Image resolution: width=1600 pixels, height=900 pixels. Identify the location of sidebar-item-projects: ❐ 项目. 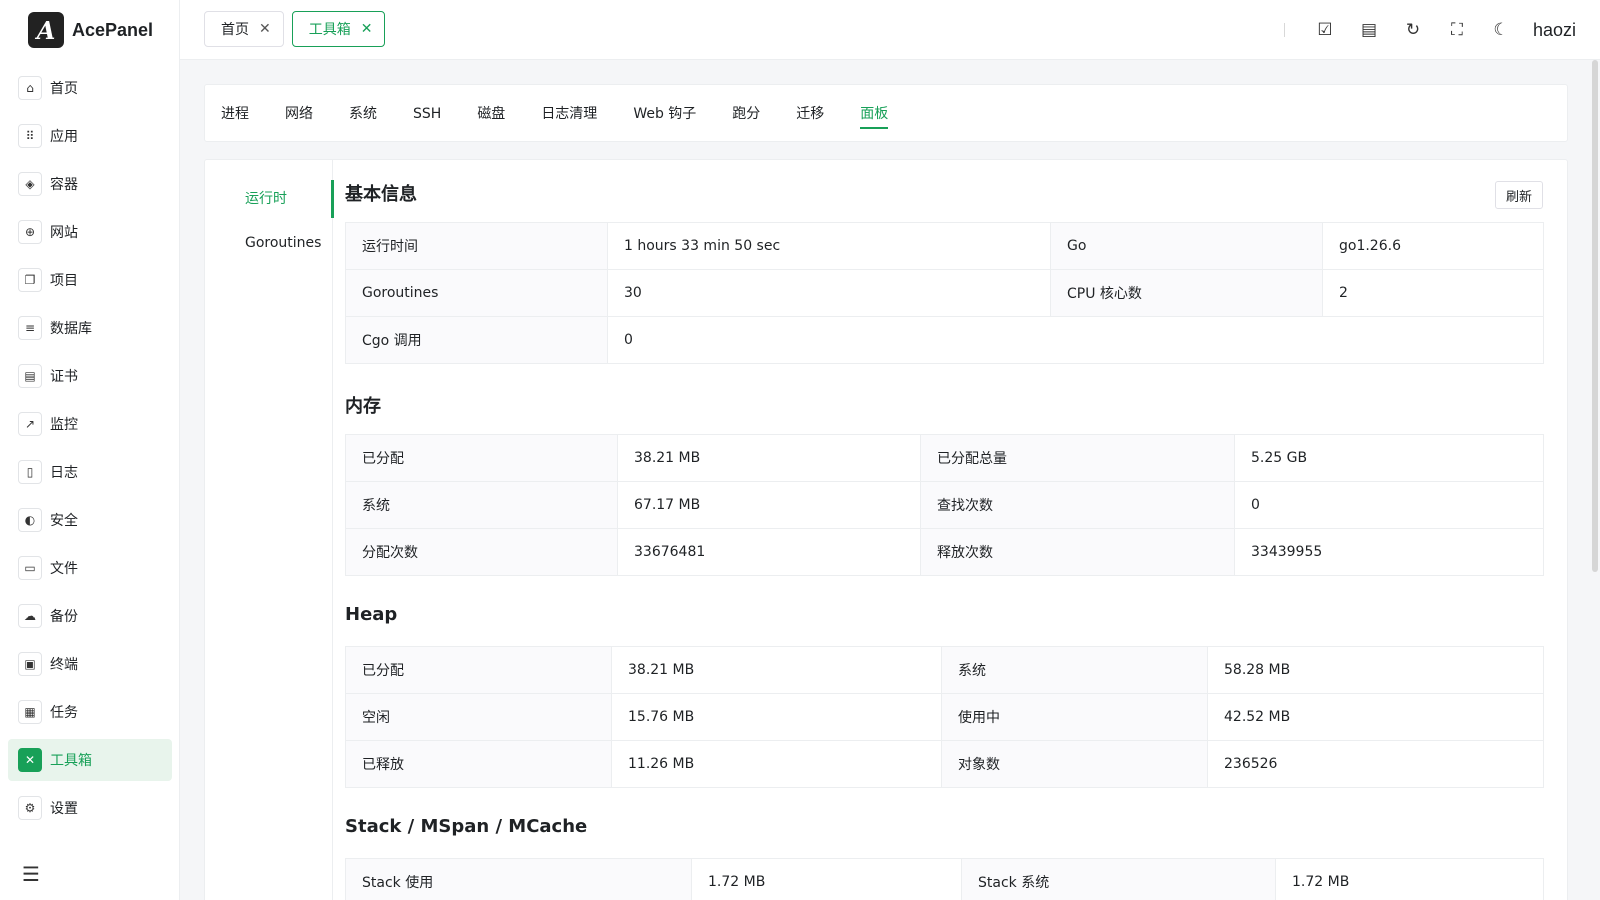
(90, 280).